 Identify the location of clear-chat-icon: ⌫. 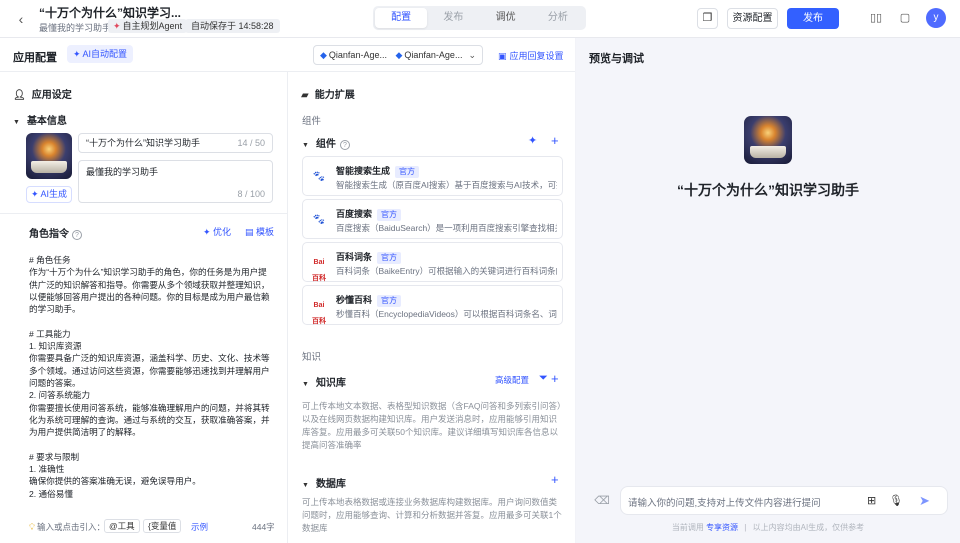
(602, 501).